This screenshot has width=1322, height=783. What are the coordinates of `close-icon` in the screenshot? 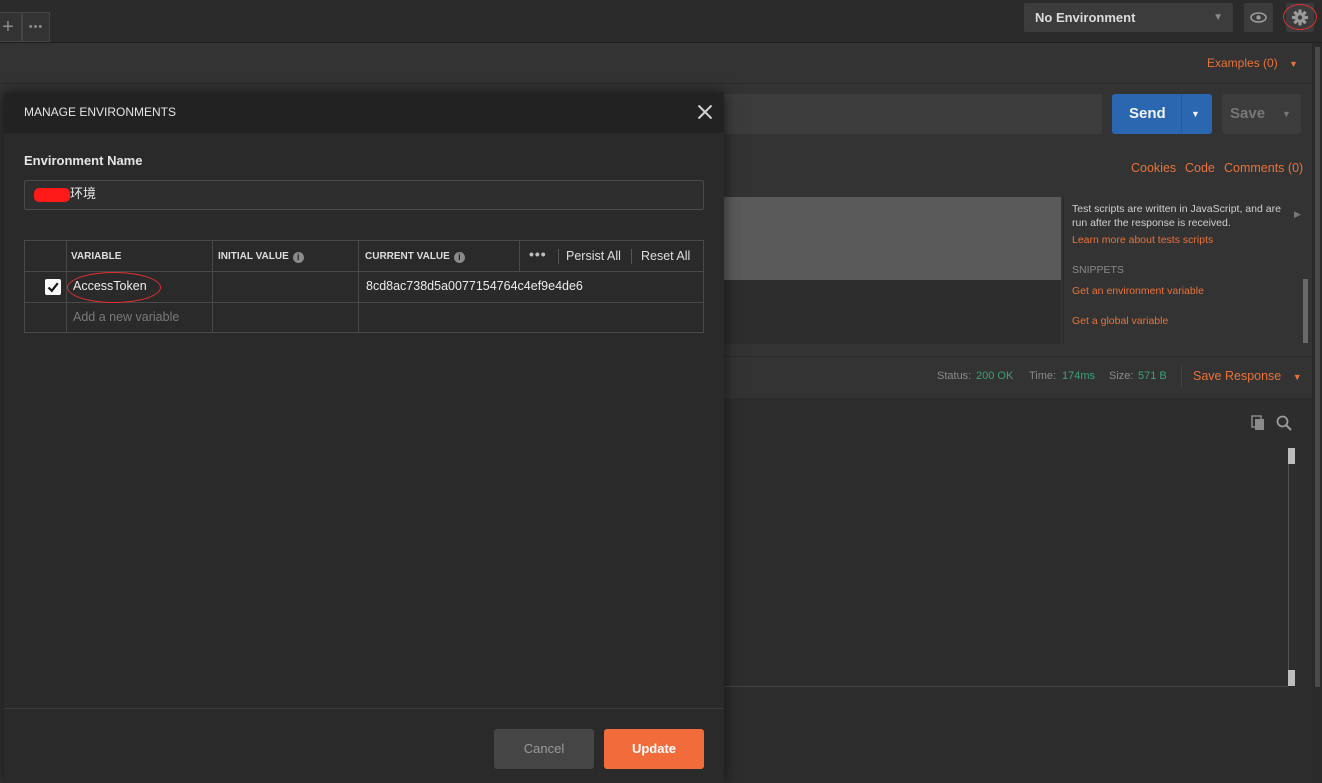 It's located at (705, 112).